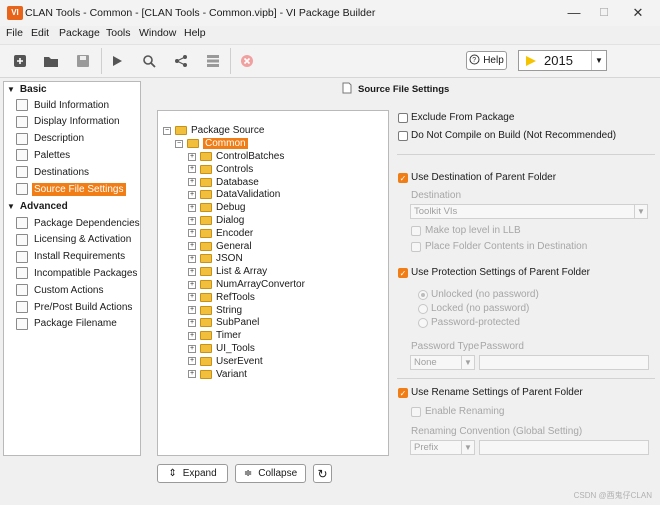 This screenshot has width=660, height=505. What do you see at coordinates (227, 271) in the screenshot?
I see `tree-item: + List & Array` at bounding box center [227, 271].